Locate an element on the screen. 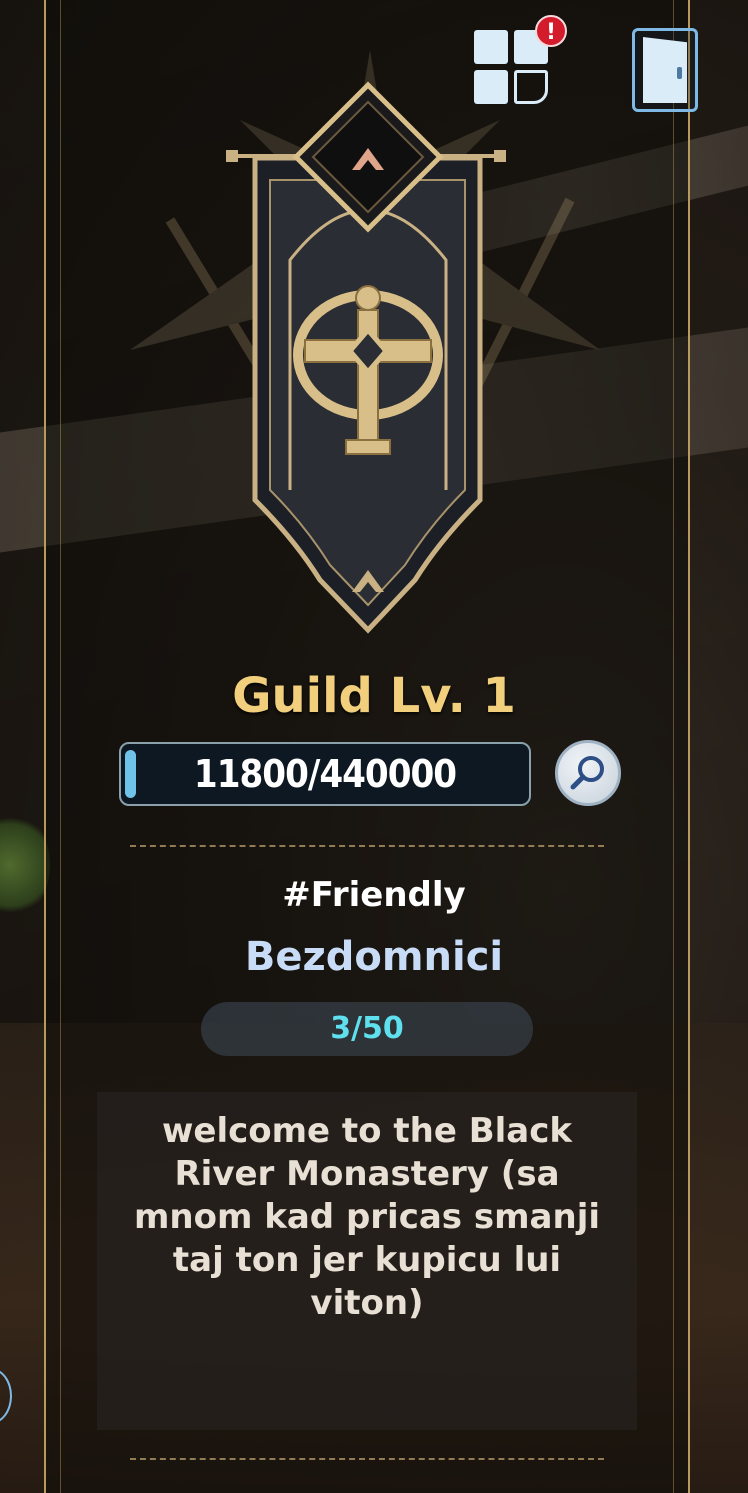 The width and height of the screenshot is (748, 1493). divider-top is located at coordinates (367, 846).